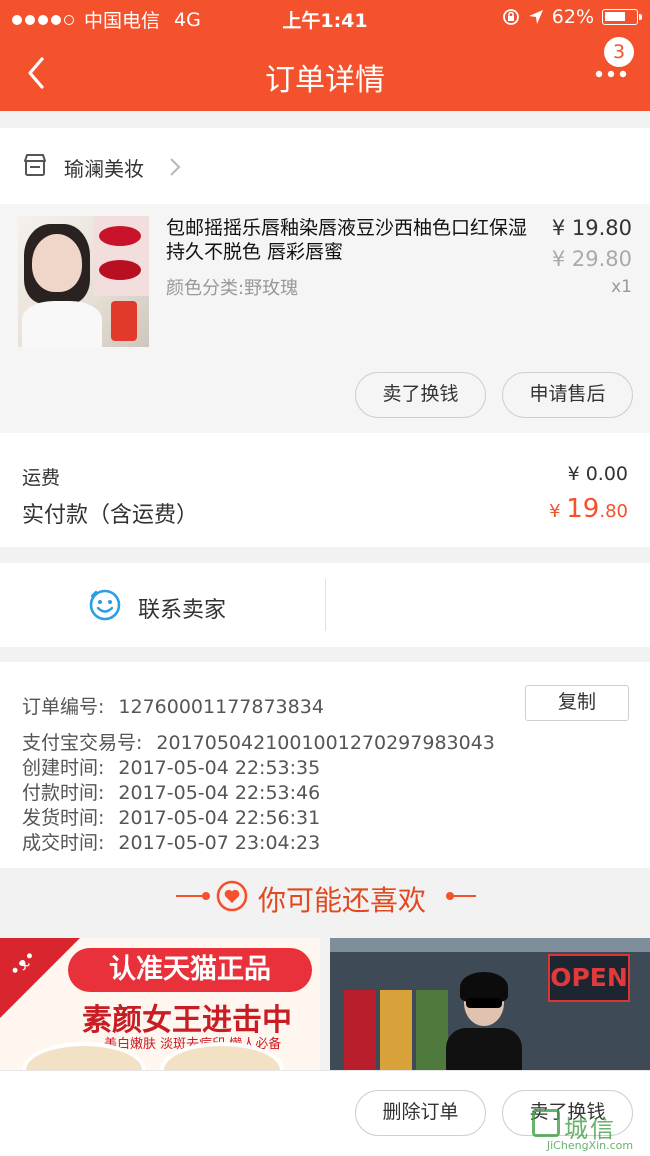 The height and width of the screenshot is (1156, 650). Describe the element at coordinates (325, 166) in the screenshot. I see `shop-row: 瑜澜美妆` at that location.